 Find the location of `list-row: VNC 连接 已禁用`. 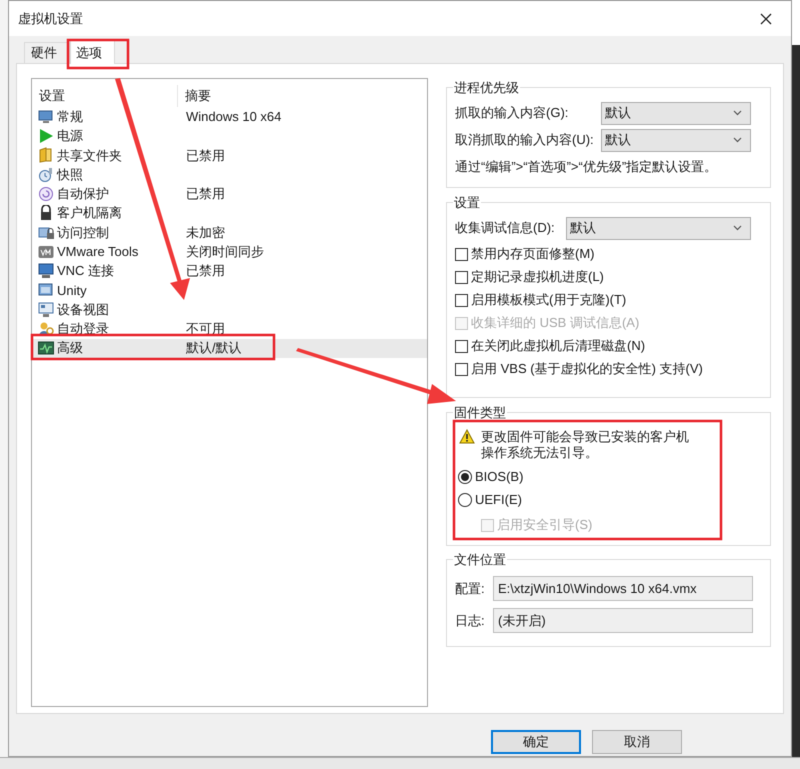

list-row: VNC 连接 已禁用 is located at coordinates (229, 271).